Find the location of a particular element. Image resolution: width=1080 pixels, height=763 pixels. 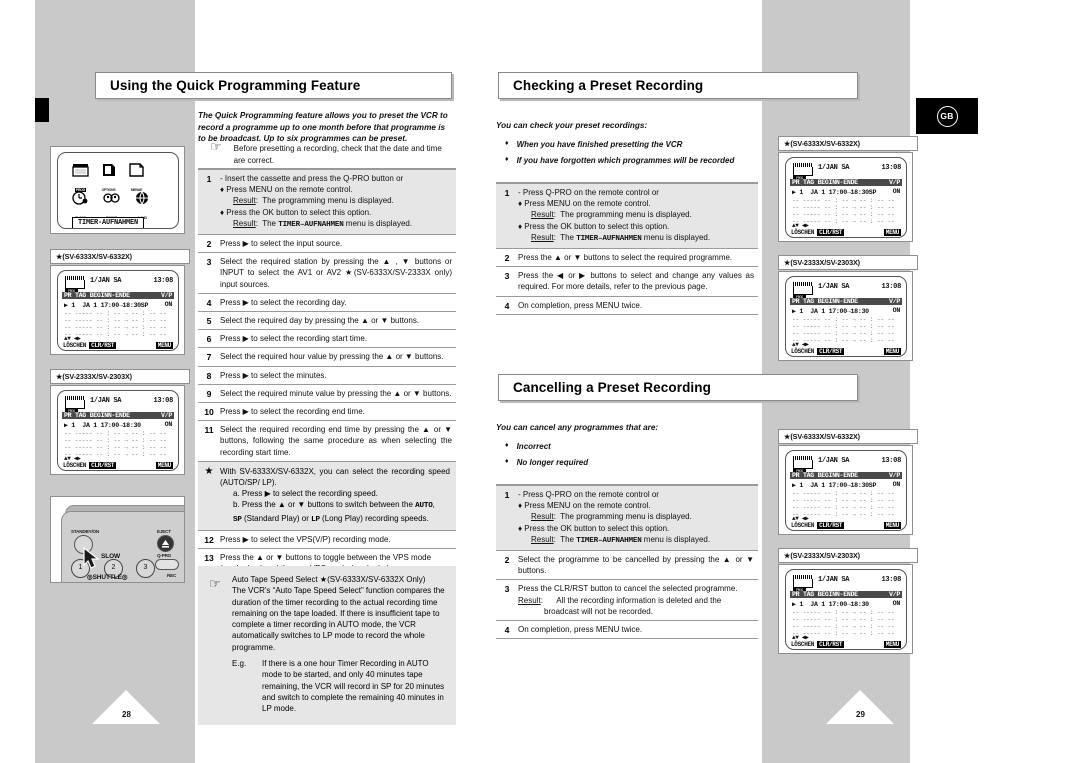

osd-footer: LÖSCHEN CLR/RST MENU is located at coordinates (846, 232).